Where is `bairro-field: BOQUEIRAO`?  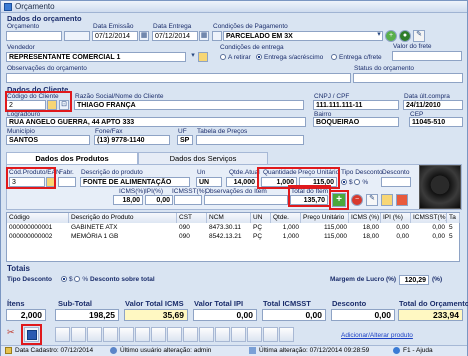 bairro-field: BOQUEIRAO is located at coordinates (356, 122).